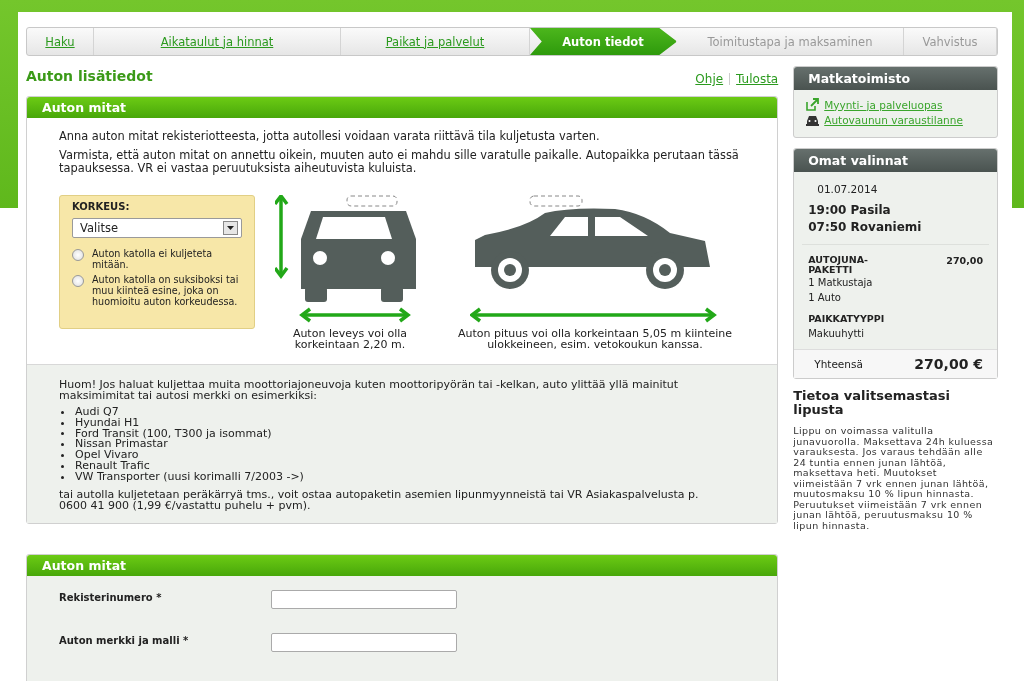 Image resolution: width=1024 pixels, height=681 pixels. I want to click on total-amount: 270,00 €, so click(948, 364).